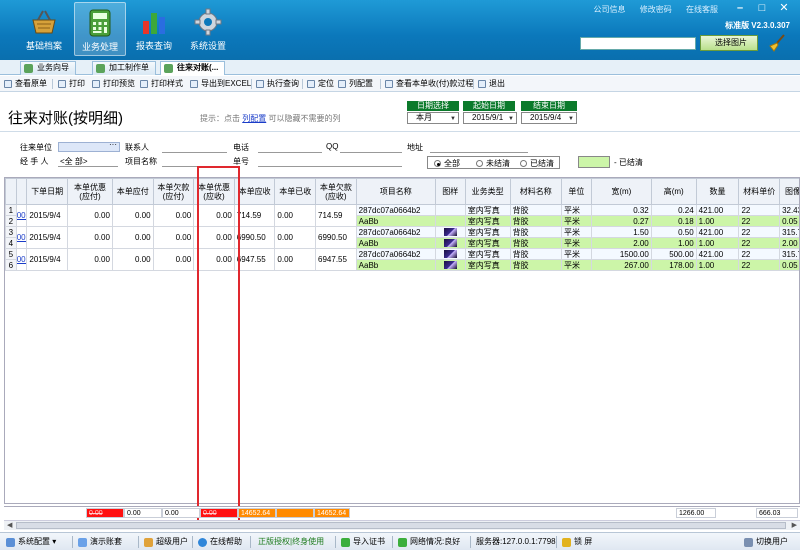  What do you see at coordinates (577, 542) in the screenshot?
I see `lock-screen-button: 锁 屏` at bounding box center [577, 542].